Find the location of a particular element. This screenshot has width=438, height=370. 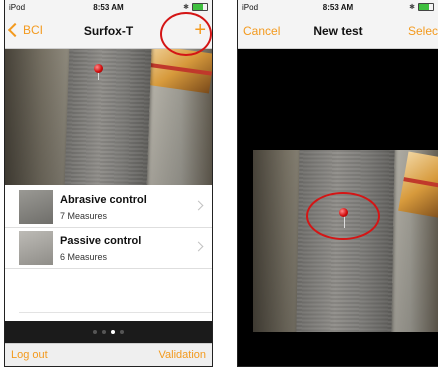

back-button: BCI is located at coordinates (25, 30).